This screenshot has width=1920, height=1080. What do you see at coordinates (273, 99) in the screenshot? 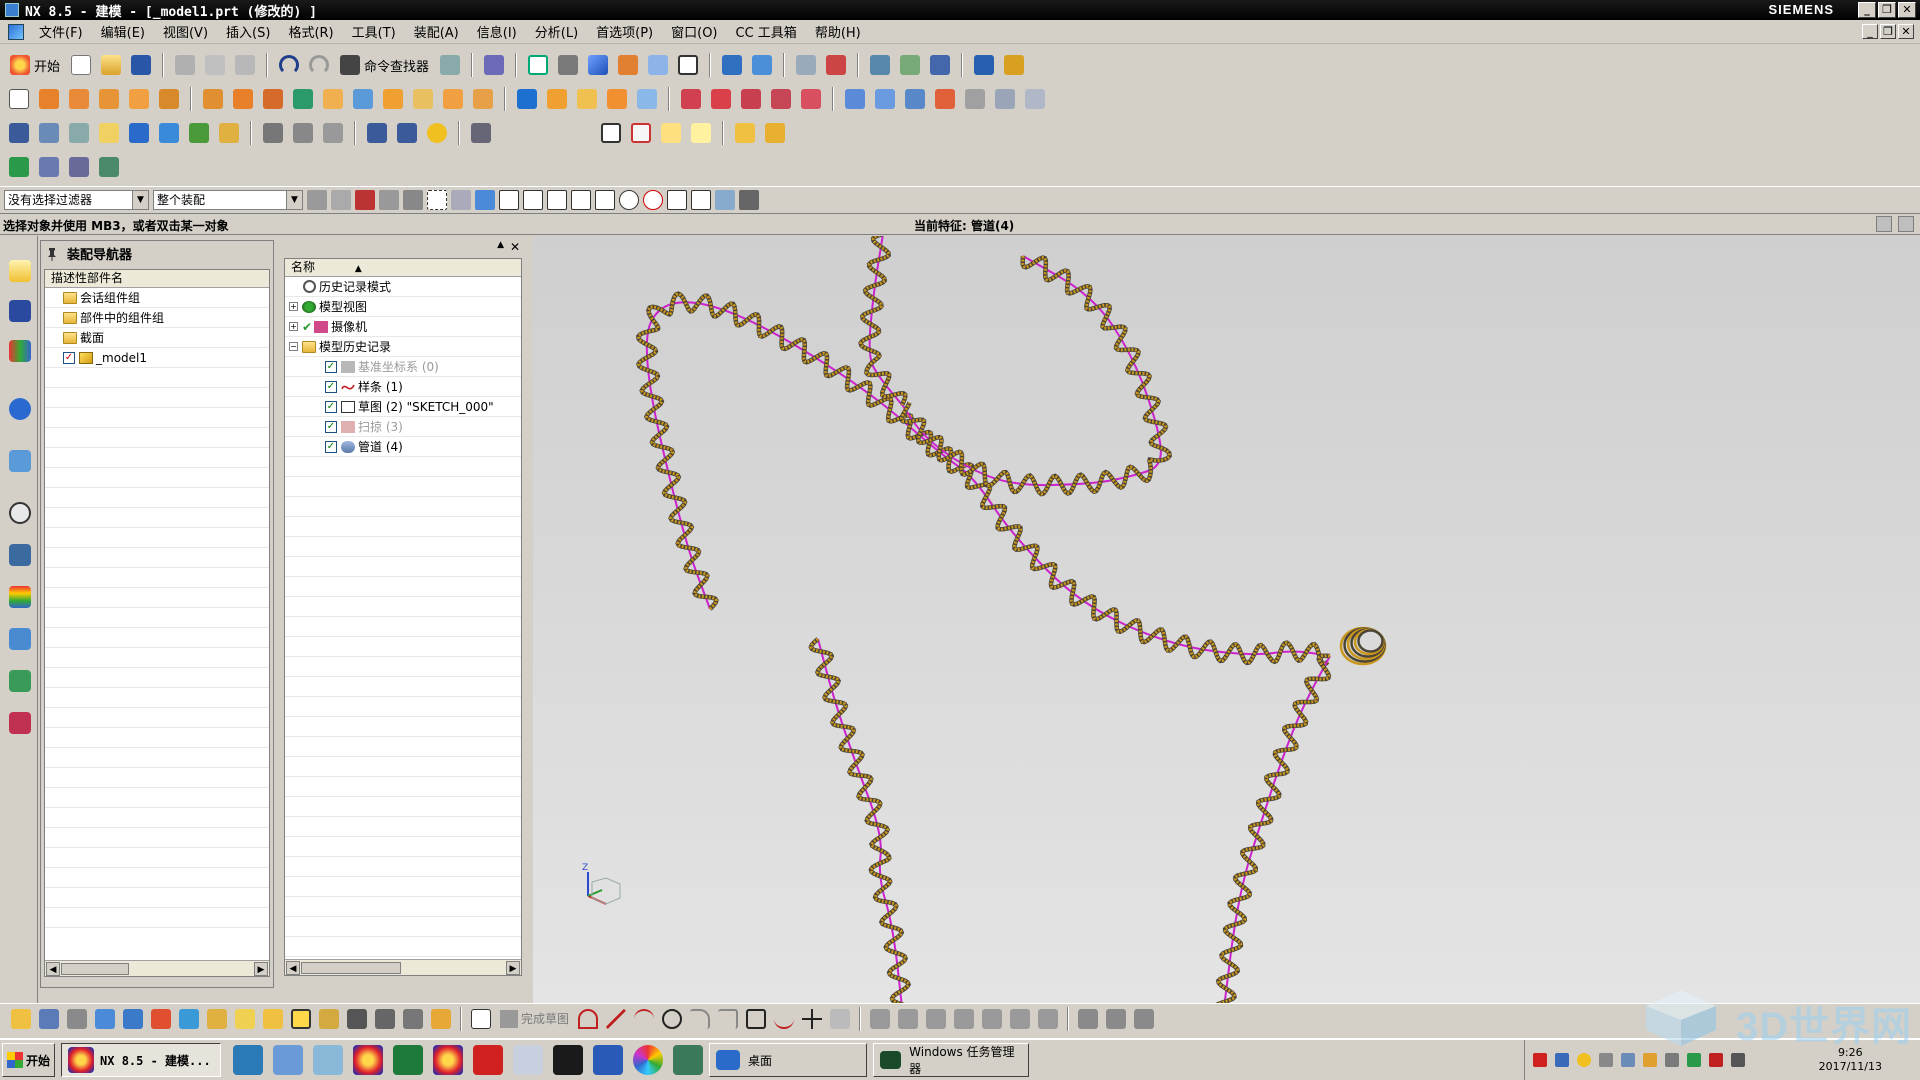
I see `groove-button` at bounding box center [273, 99].